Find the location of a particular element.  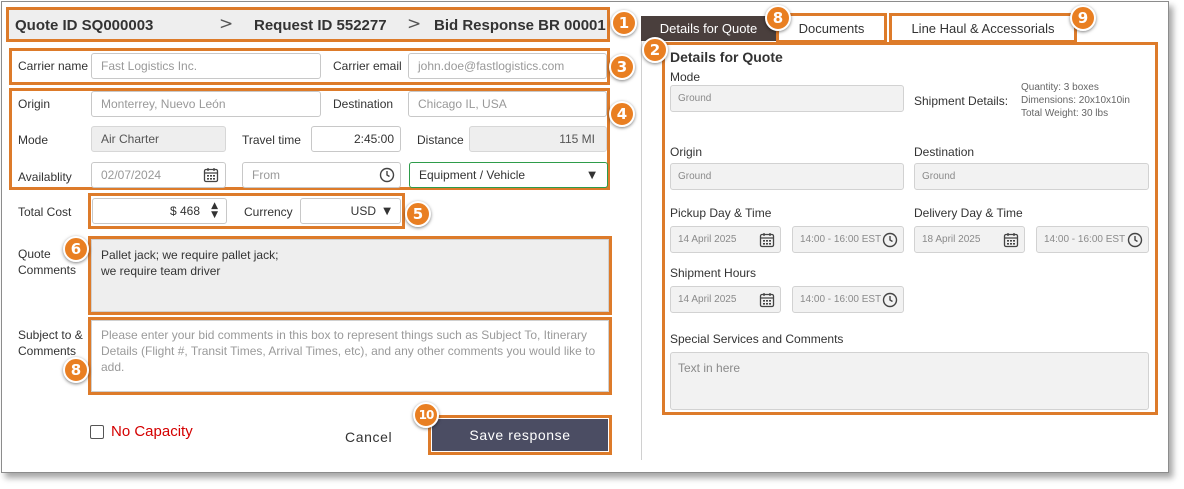

mode-label: Mode is located at coordinates (33, 140).